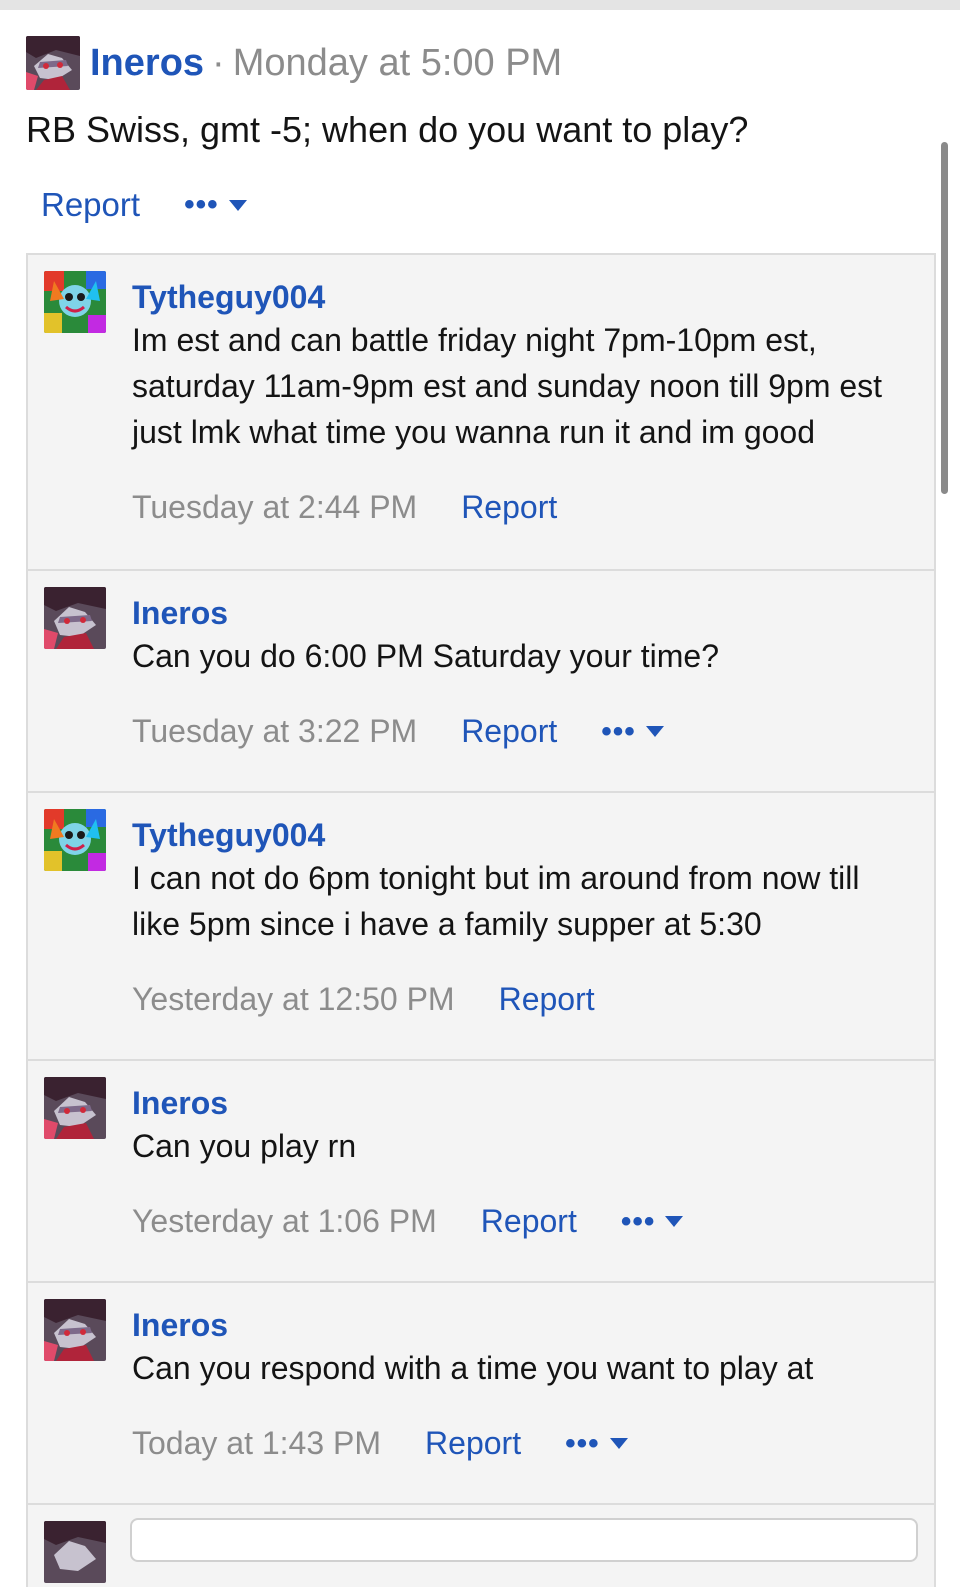 The height and width of the screenshot is (1587, 960). Describe the element at coordinates (524, 1540) in the screenshot. I see `reply-input` at that location.